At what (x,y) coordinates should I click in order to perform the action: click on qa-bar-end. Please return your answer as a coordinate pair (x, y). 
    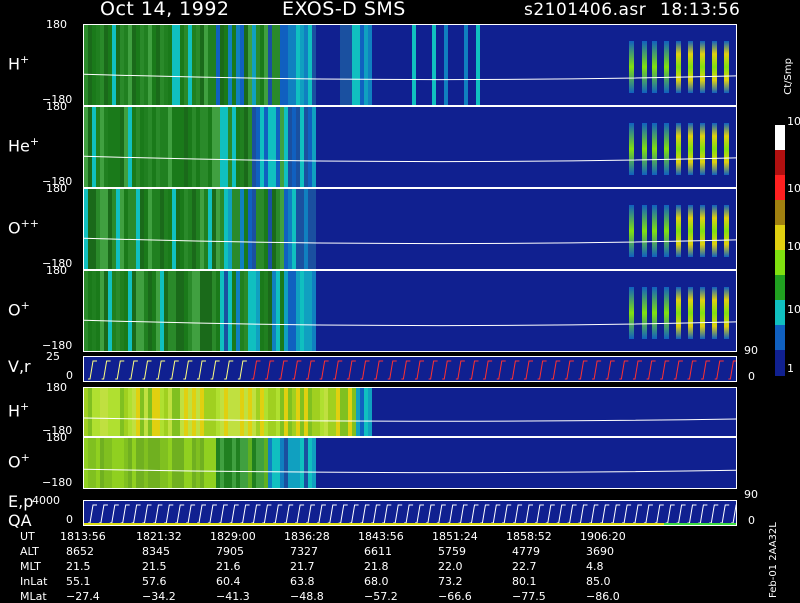
    Looking at the image, I should click on (700, 524).